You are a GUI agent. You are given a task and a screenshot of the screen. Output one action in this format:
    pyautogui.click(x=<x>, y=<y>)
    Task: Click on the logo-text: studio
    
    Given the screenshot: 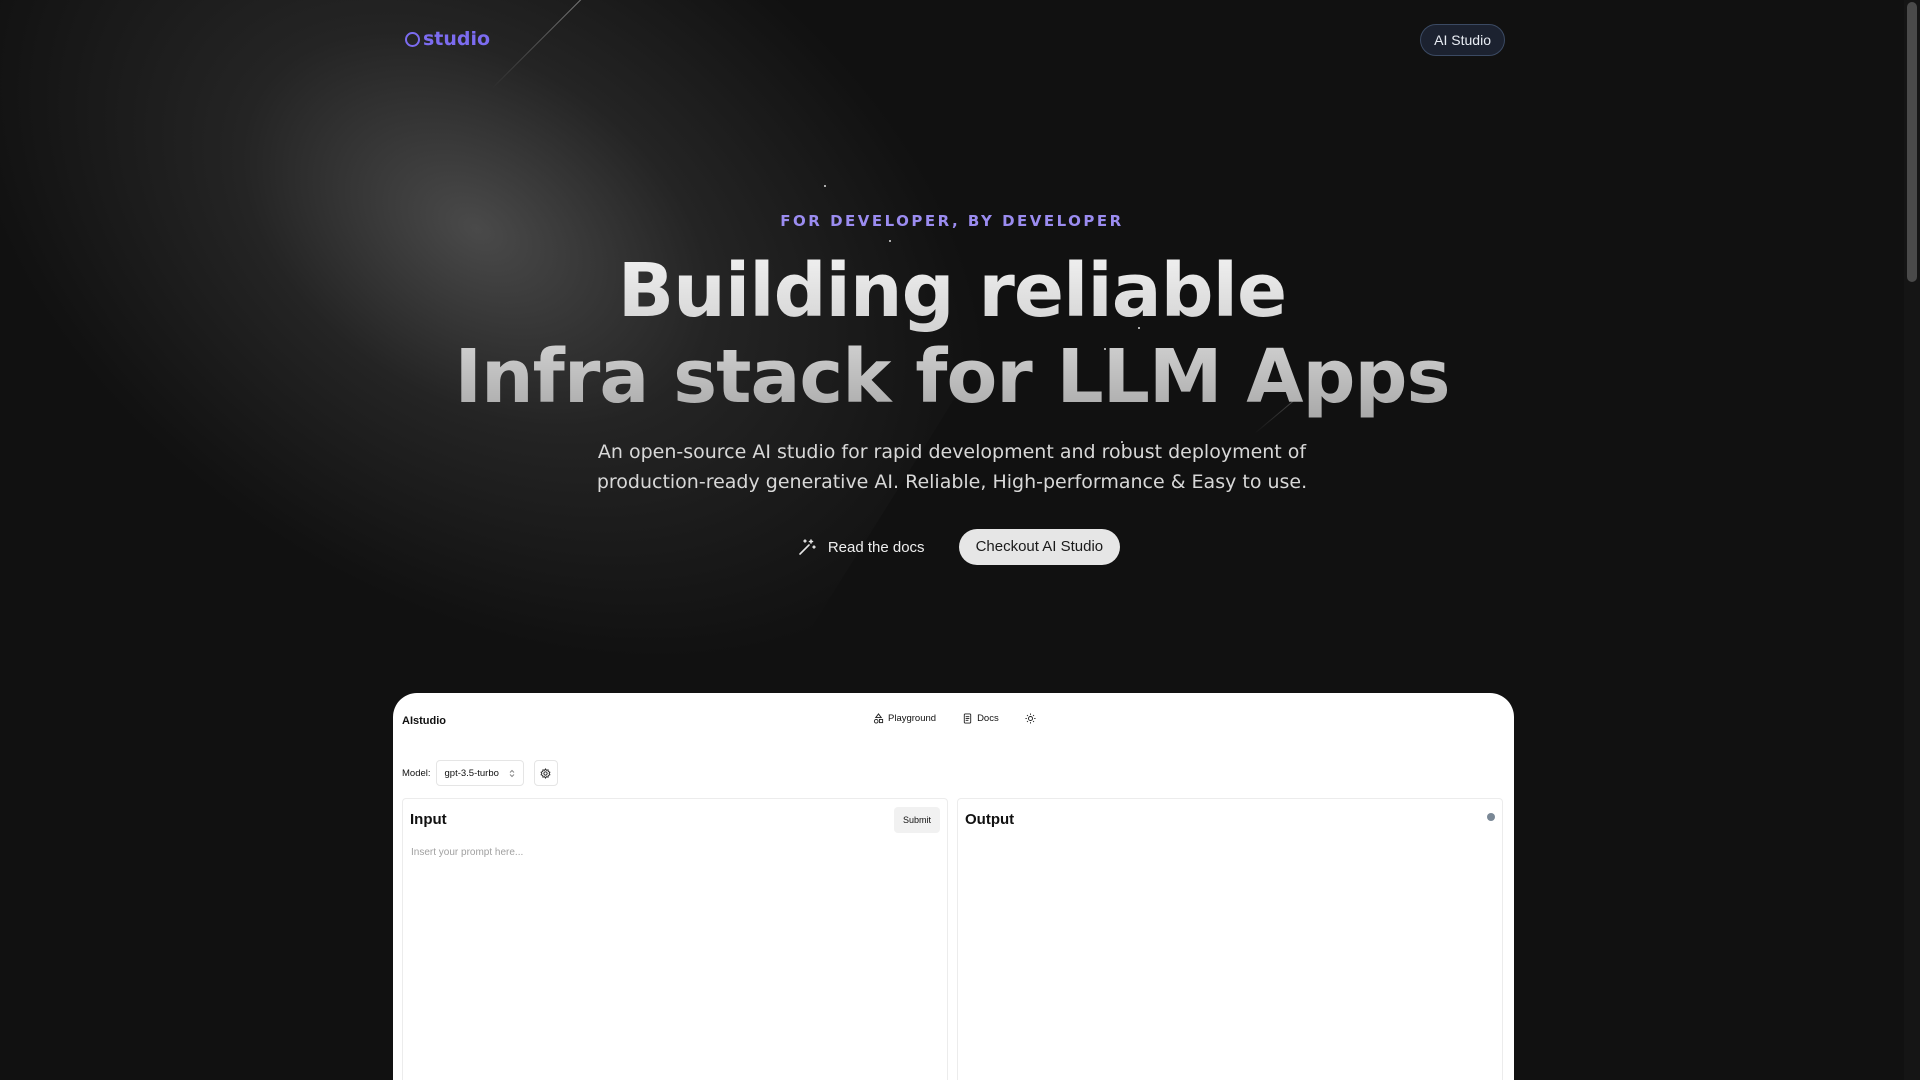 What is the action you would take?
    pyautogui.click(x=457, y=39)
    